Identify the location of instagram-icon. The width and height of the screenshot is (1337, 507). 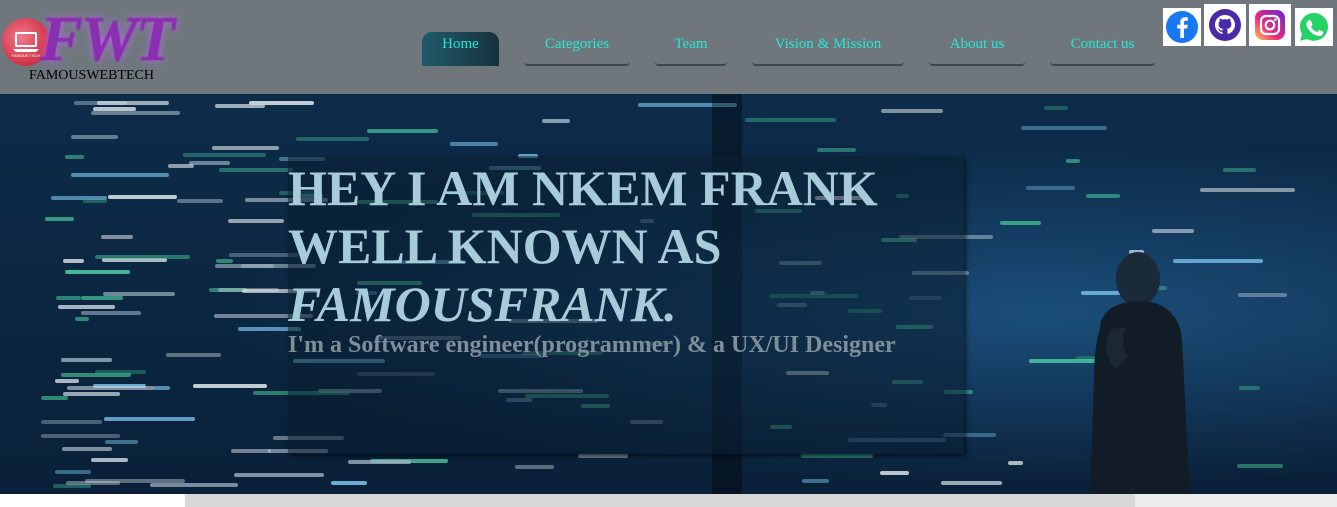
(1270, 25).